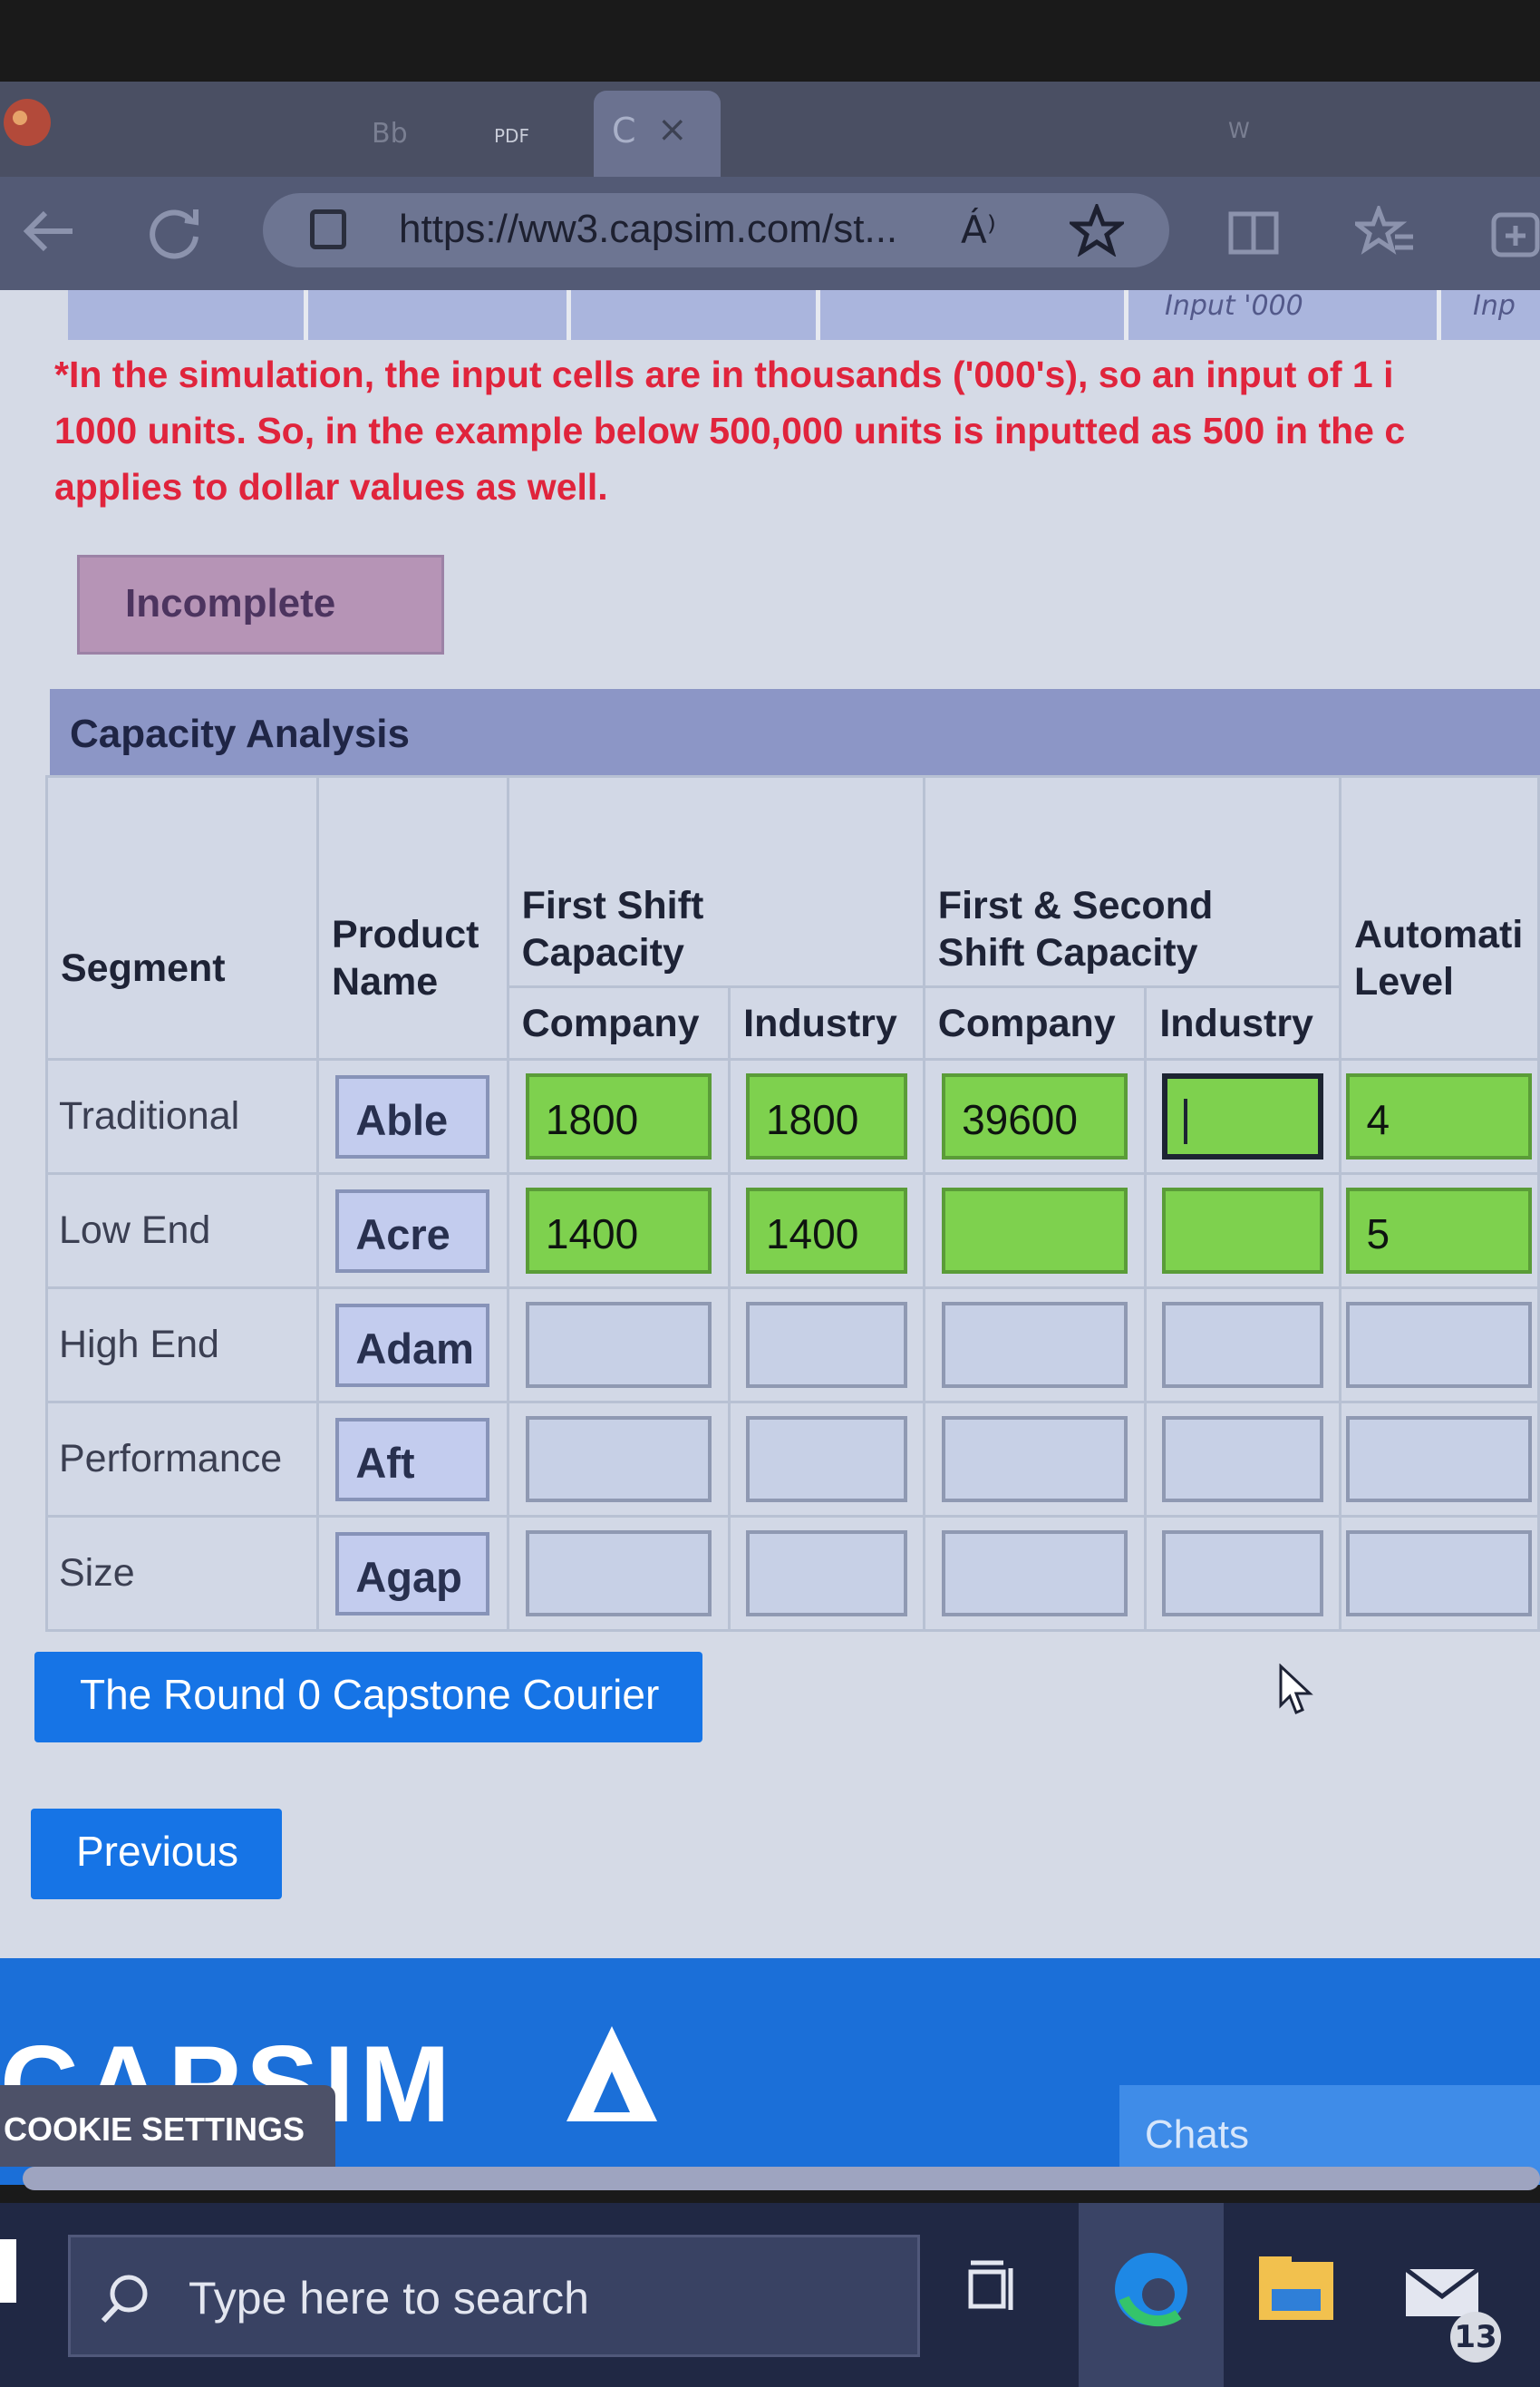  I want to click on start-button-edge, so click(8, 2271).